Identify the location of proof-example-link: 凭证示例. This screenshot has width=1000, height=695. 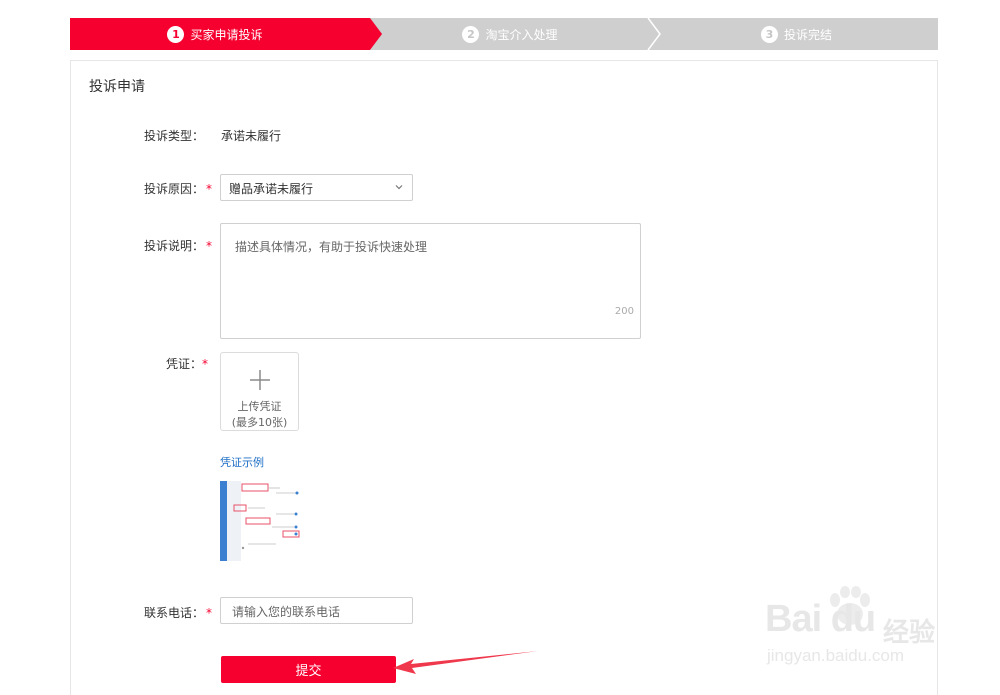
(242, 462).